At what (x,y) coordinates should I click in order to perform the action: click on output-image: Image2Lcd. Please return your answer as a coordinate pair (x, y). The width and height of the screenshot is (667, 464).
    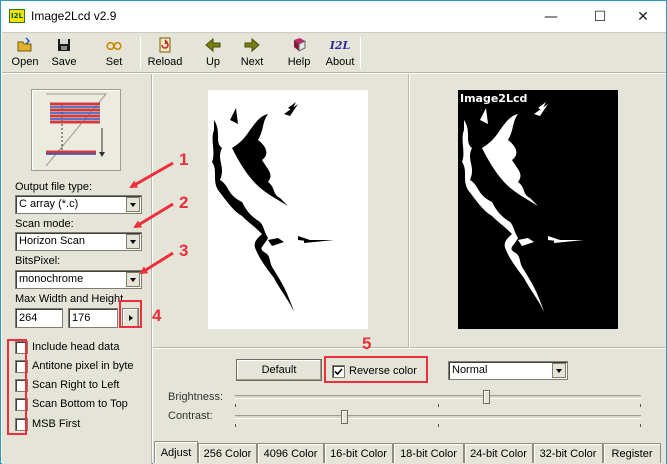
    Looking at the image, I should click on (538, 209).